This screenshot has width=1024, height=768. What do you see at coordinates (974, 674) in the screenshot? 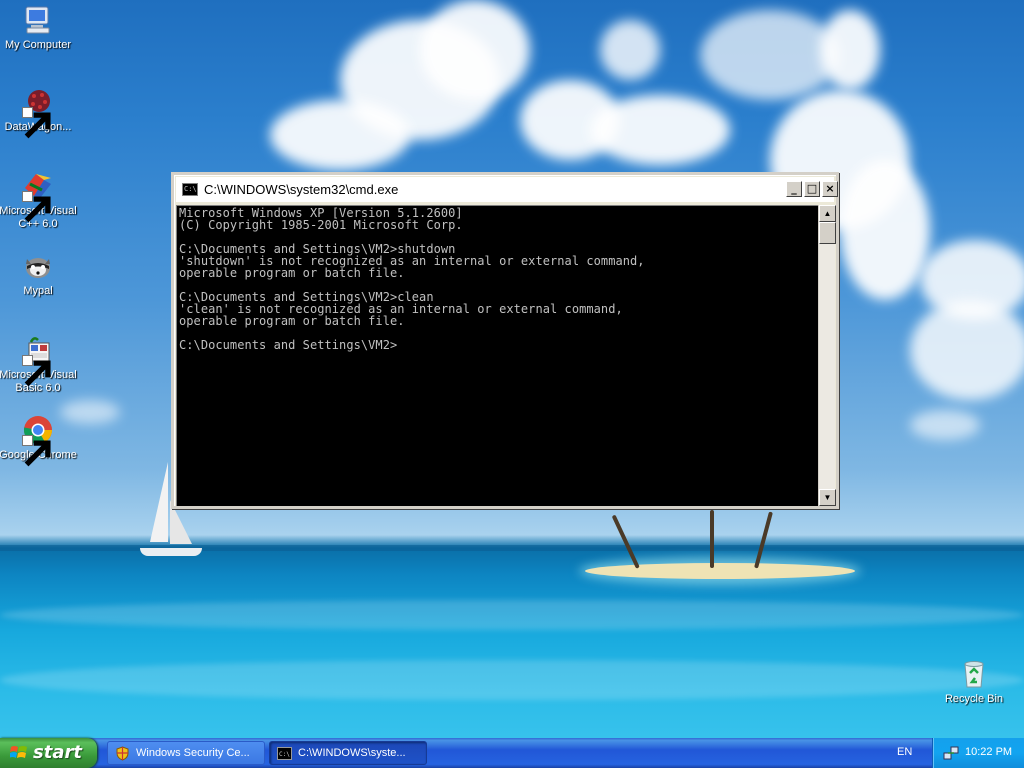
I see `recycle-bin-icon` at bounding box center [974, 674].